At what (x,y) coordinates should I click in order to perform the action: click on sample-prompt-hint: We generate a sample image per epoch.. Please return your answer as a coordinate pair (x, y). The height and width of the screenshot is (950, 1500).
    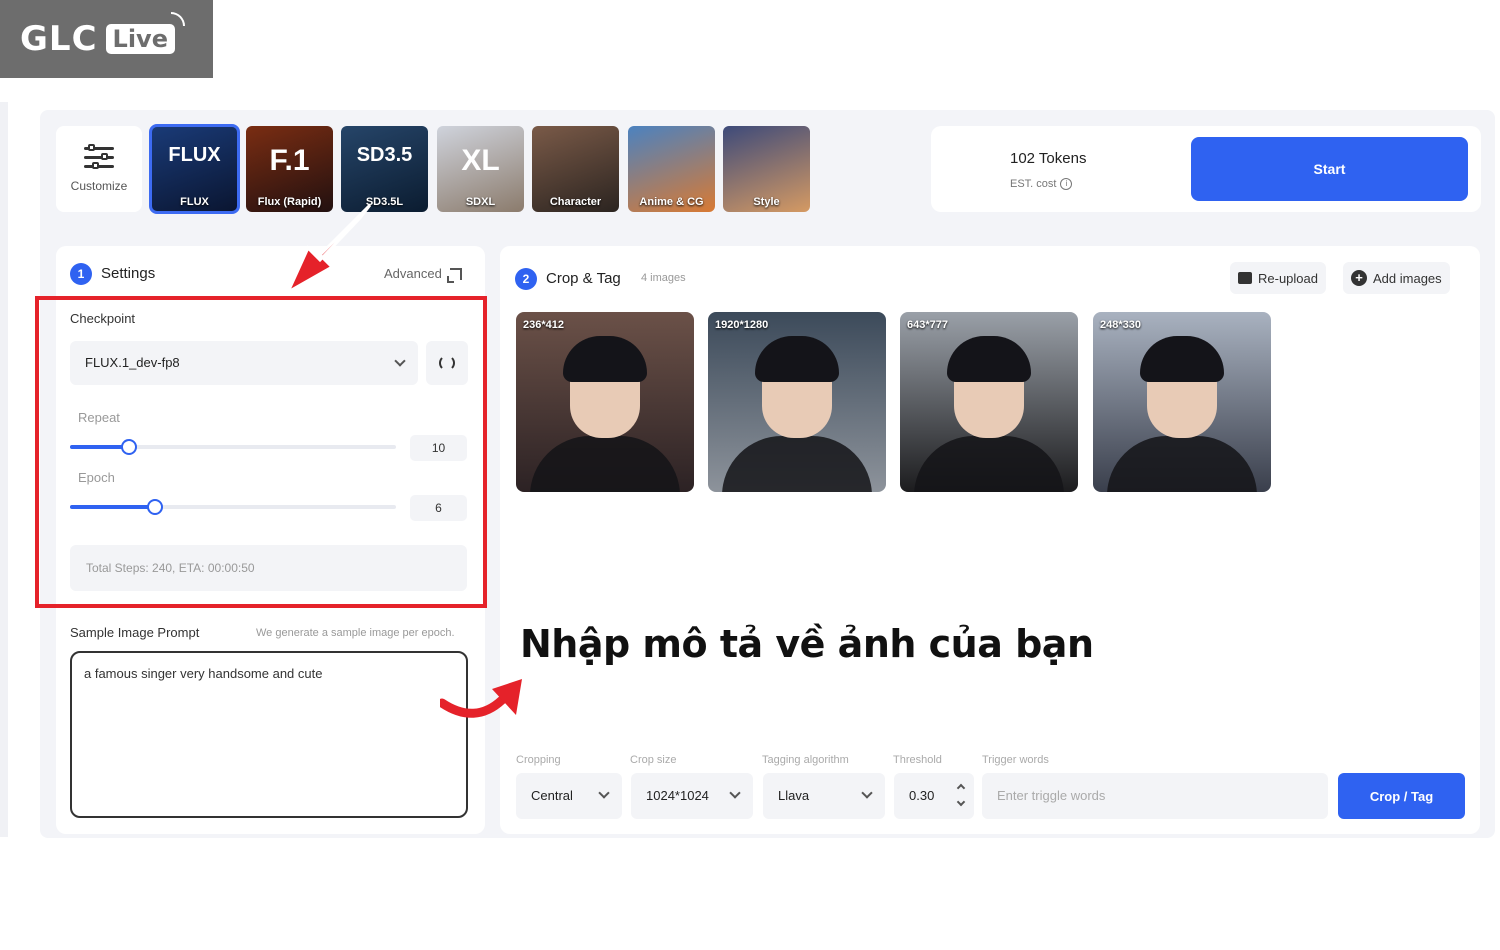
    Looking at the image, I should click on (355, 633).